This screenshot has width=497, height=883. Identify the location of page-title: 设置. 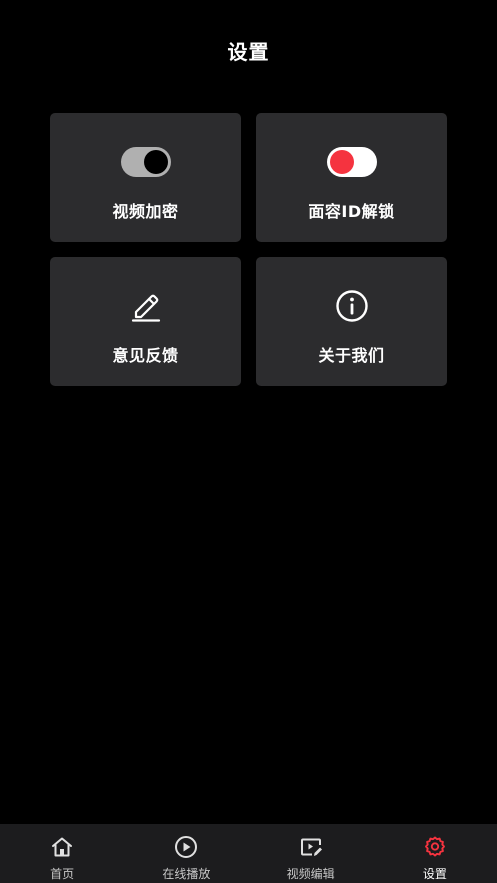
(248, 52).